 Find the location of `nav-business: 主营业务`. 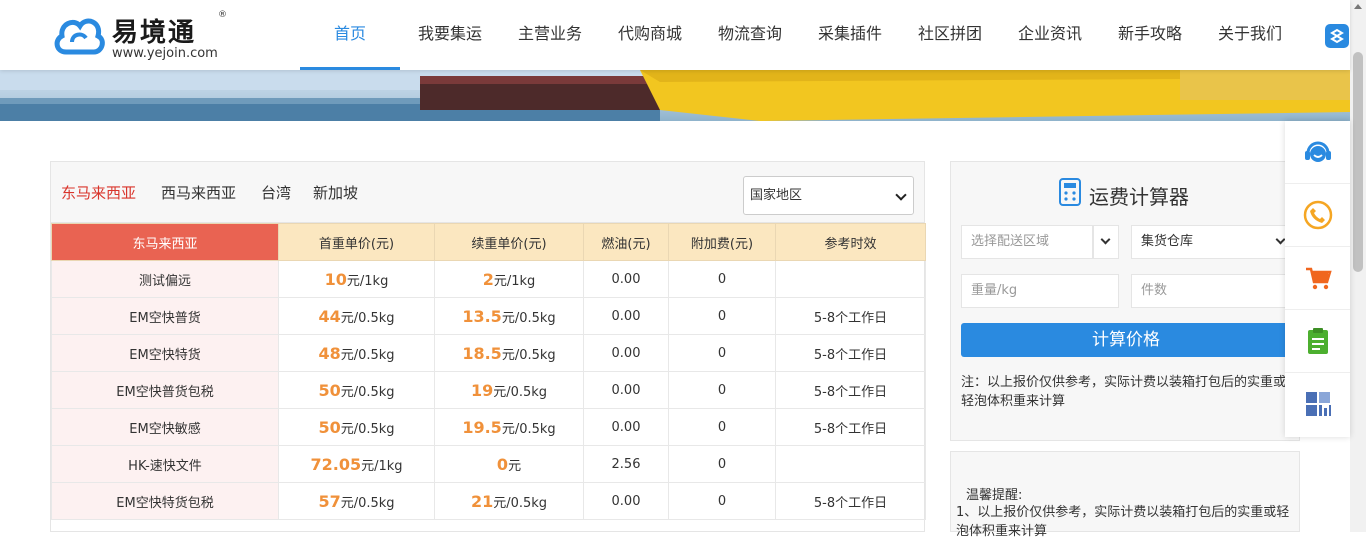

nav-business: 主营业务 is located at coordinates (550, 35).